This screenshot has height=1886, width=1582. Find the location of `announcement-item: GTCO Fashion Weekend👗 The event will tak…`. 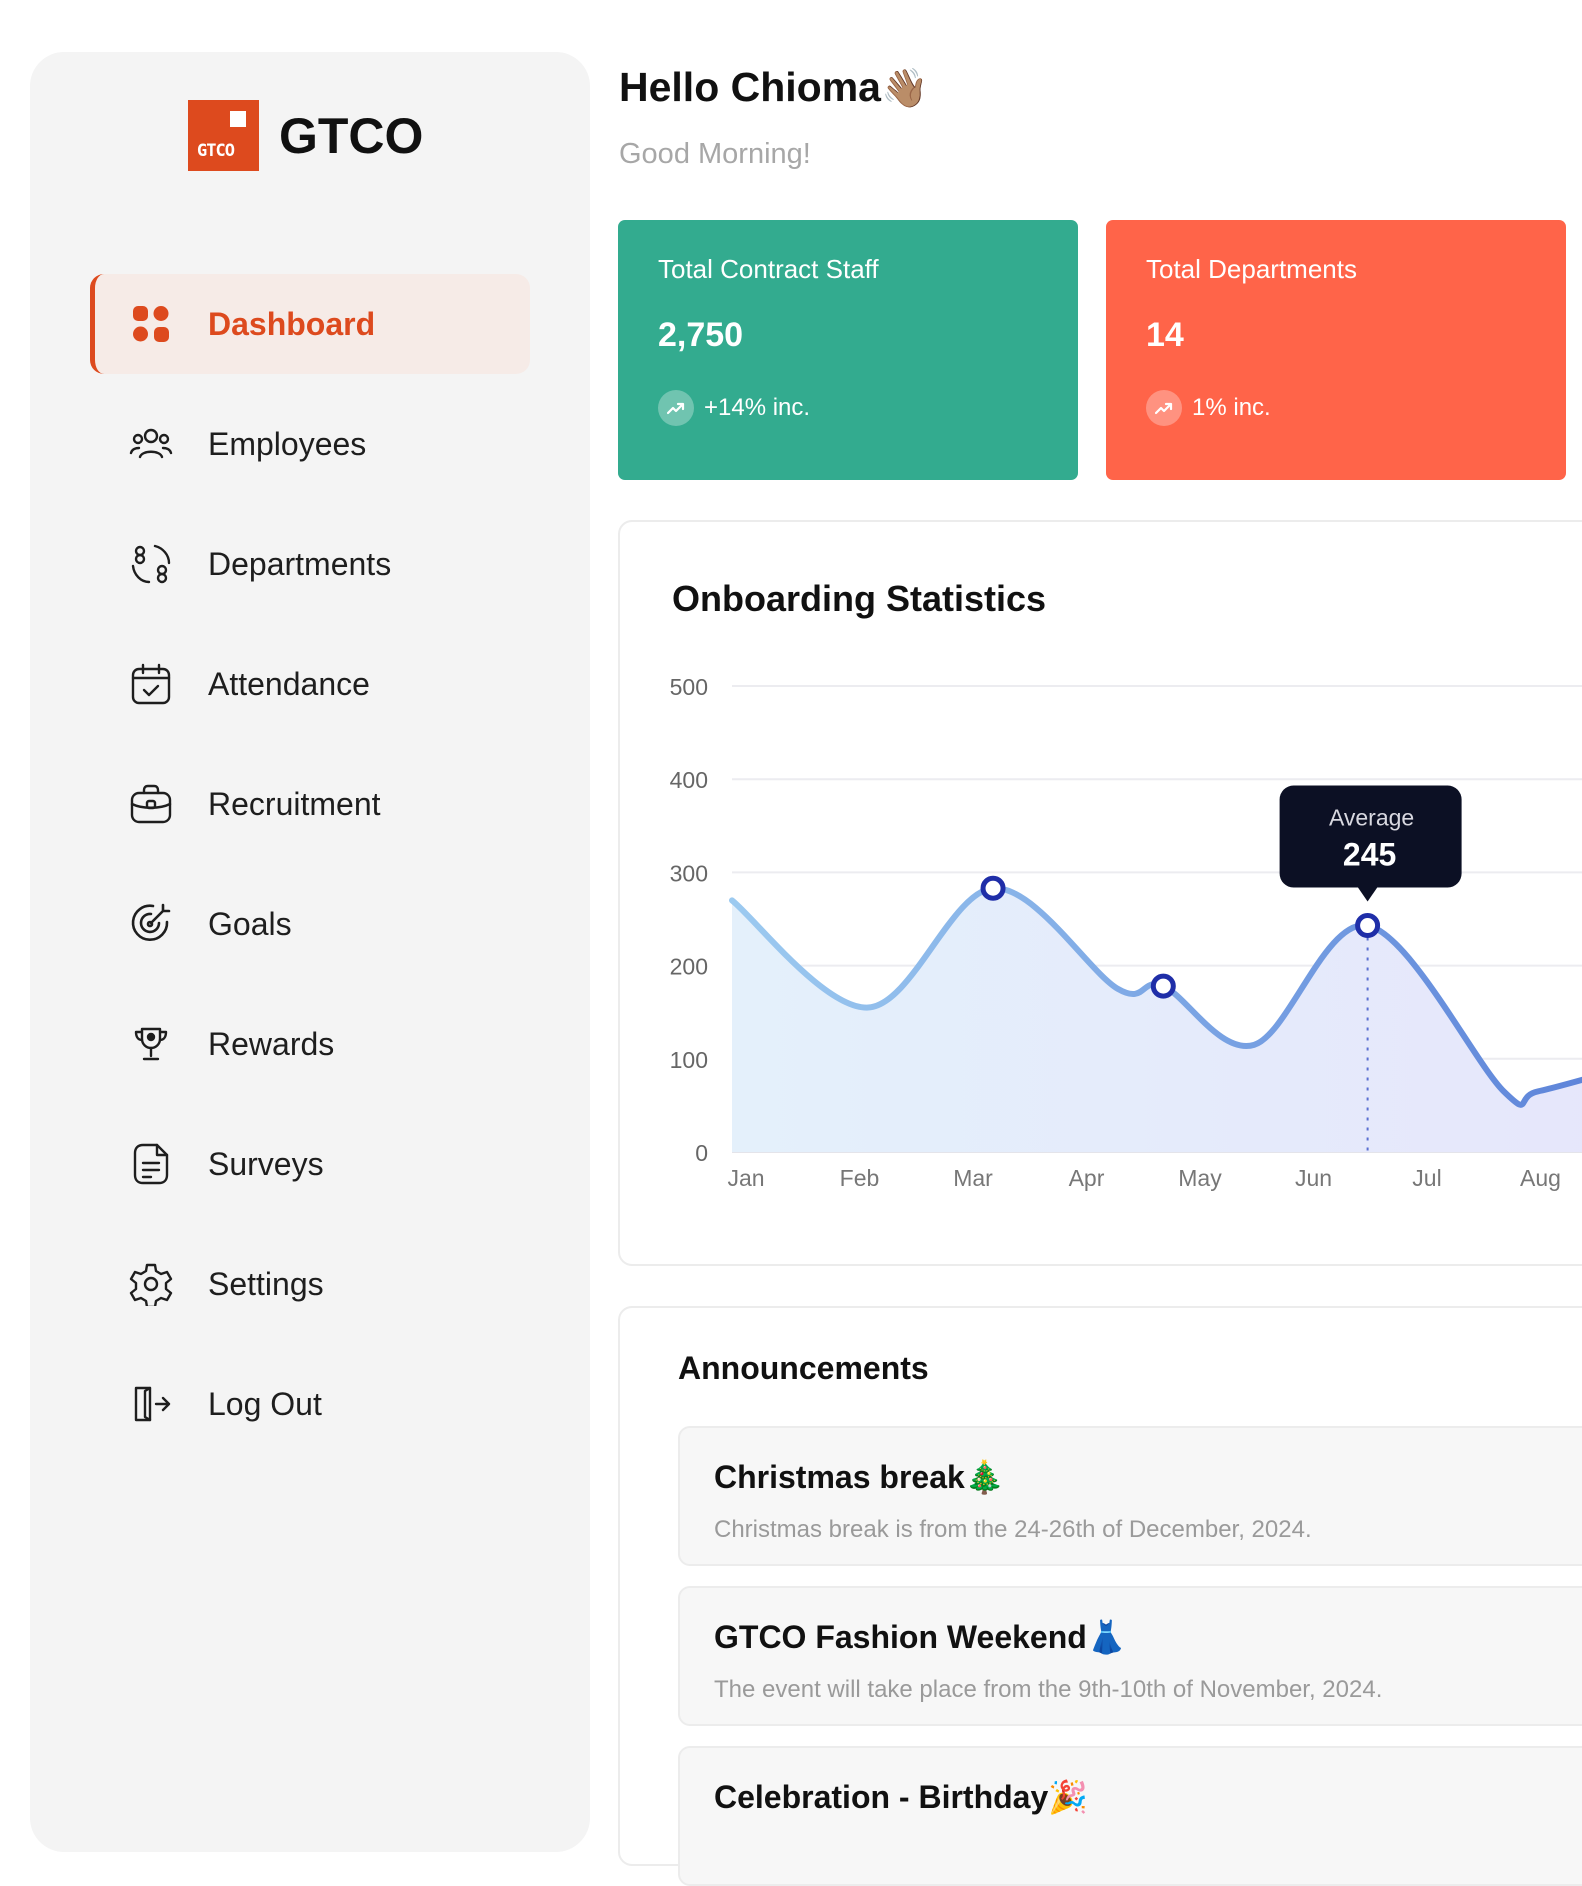

announcement-item: GTCO Fashion Weekend👗 The event will tak… is located at coordinates (1130, 1656).